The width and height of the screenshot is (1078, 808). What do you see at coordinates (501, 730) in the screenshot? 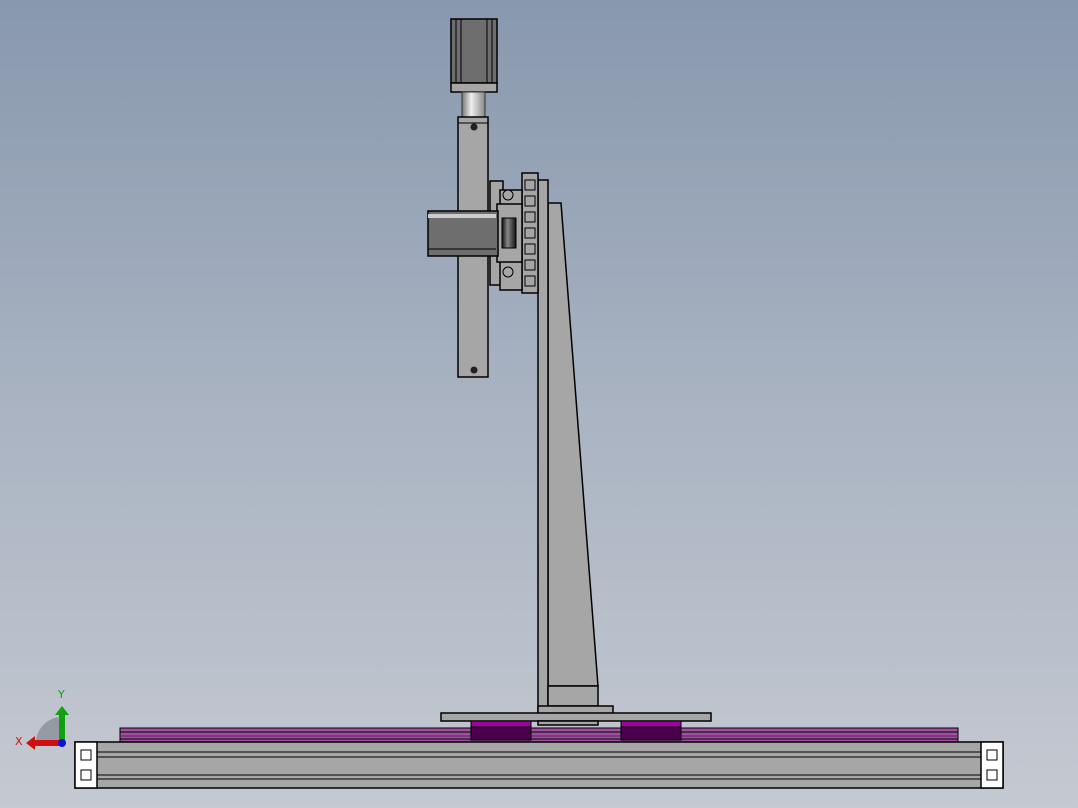
I see `slider-block-left` at bounding box center [501, 730].